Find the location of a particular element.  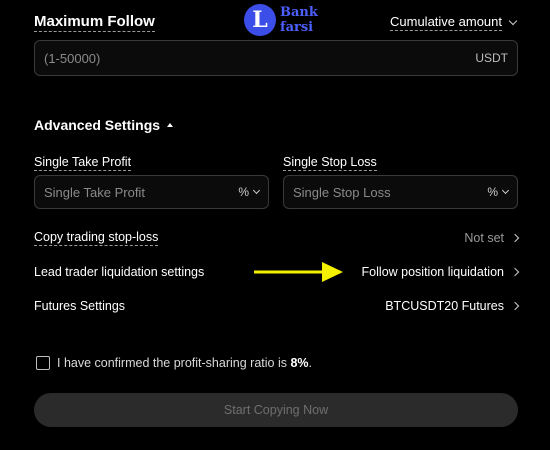

watermark-line1: Bank is located at coordinates (299, 12).